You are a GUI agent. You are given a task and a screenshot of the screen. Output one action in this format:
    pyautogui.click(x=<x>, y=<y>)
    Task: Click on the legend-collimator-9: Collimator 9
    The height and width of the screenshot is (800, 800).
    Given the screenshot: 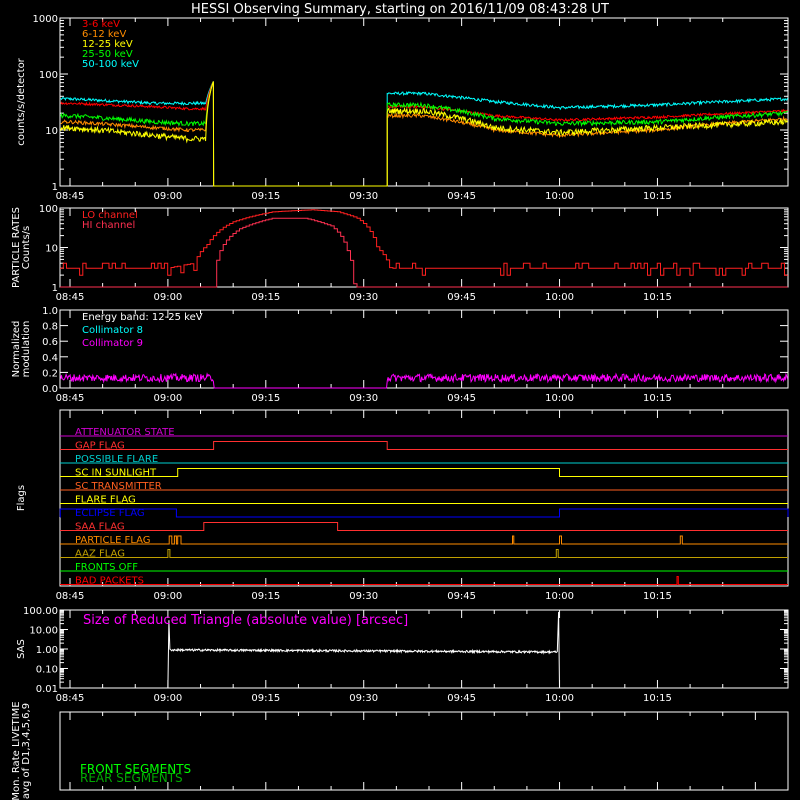 What is the action you would take?
    pyautogui.click(x=112, y=343)
    